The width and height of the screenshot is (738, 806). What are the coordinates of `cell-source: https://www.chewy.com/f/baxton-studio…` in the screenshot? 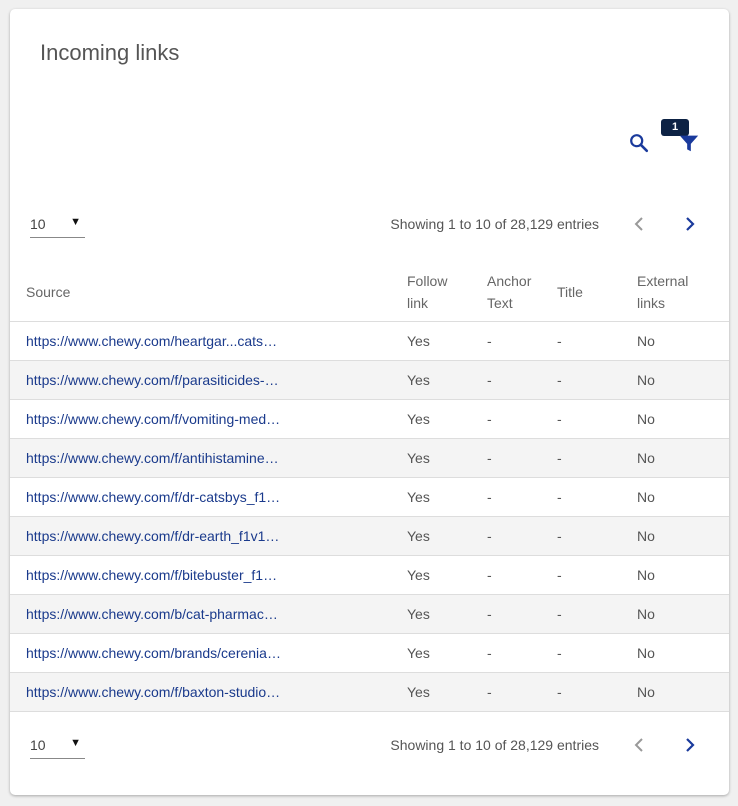 It's located at (208, 692).